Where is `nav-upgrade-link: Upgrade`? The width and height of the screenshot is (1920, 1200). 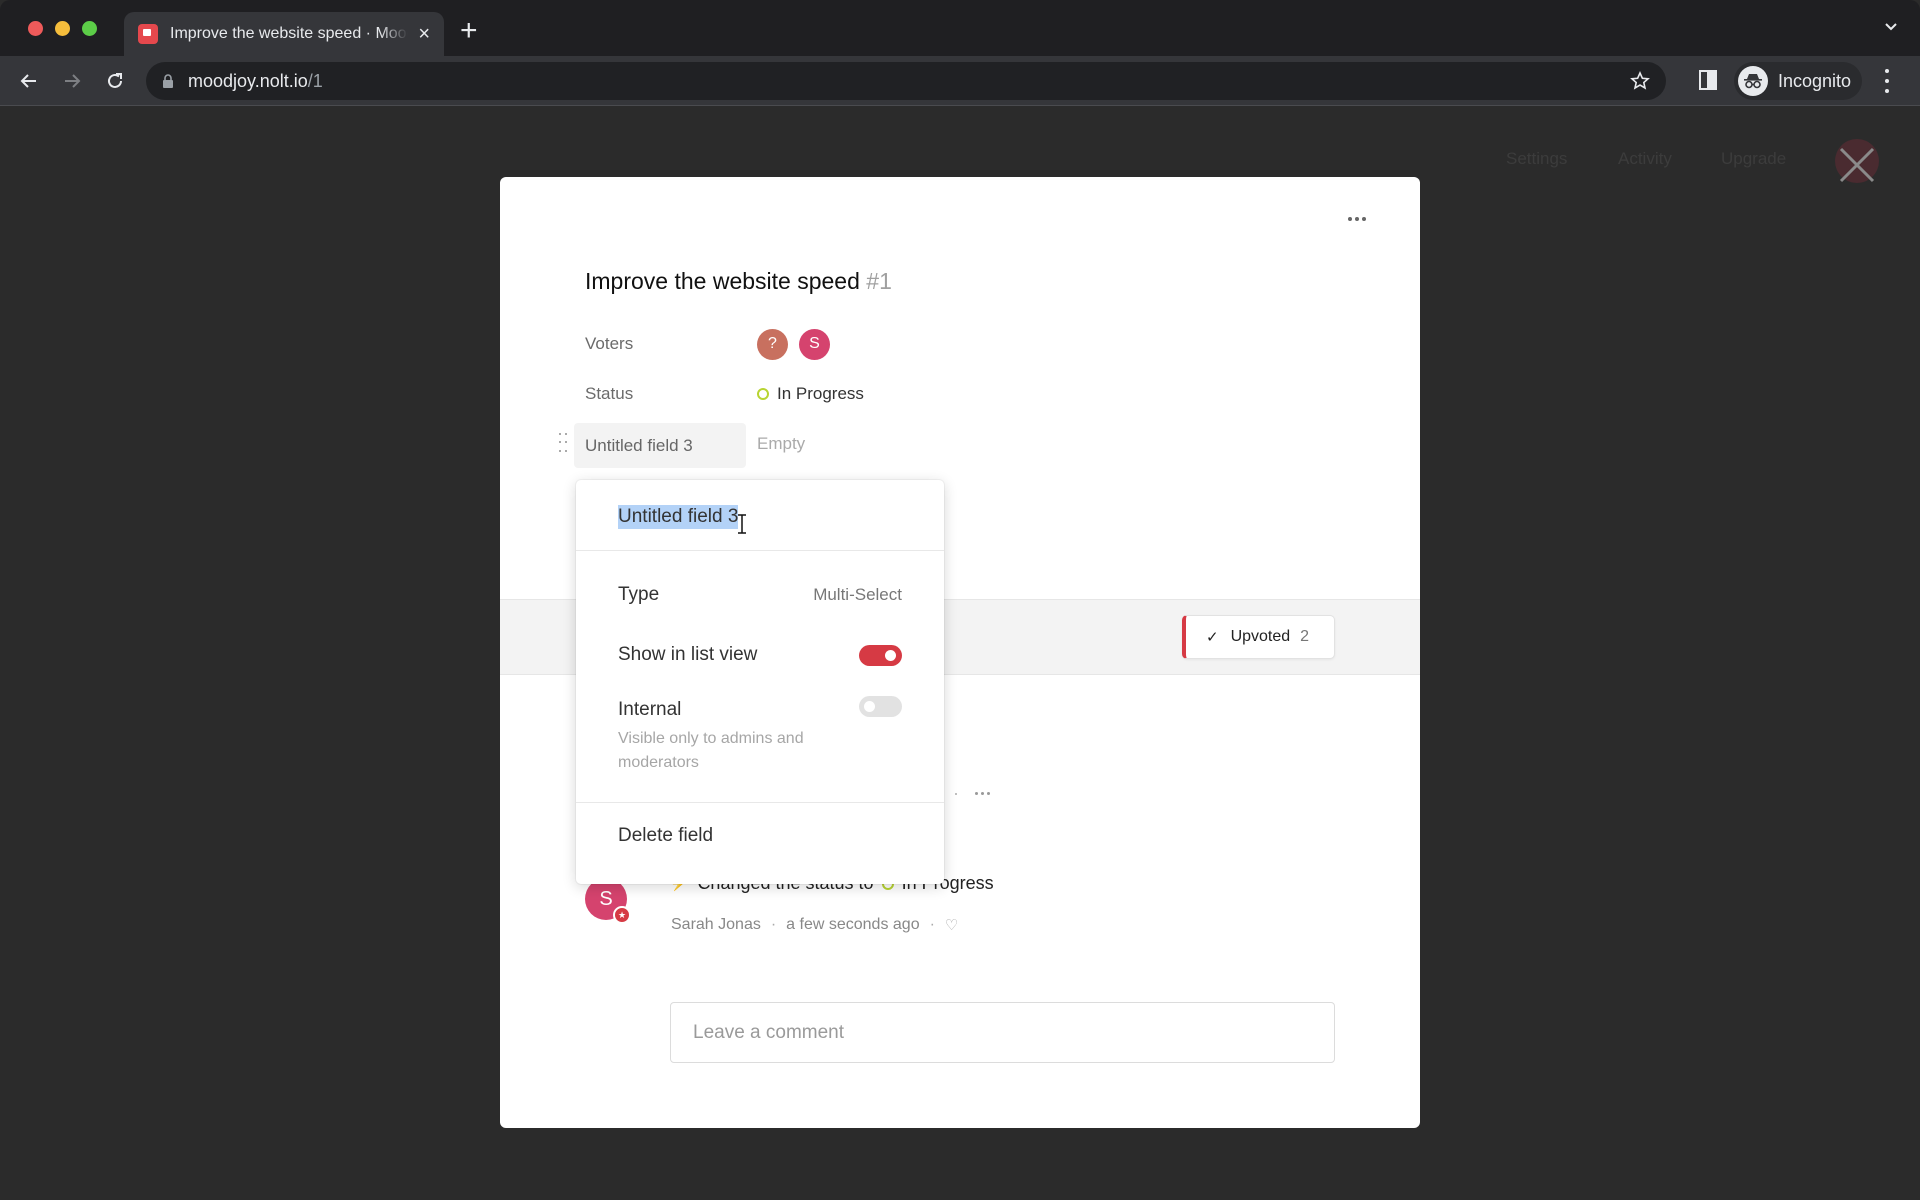 nav-upgrade-link: Upgrade is located at coordinates (1753, 159).